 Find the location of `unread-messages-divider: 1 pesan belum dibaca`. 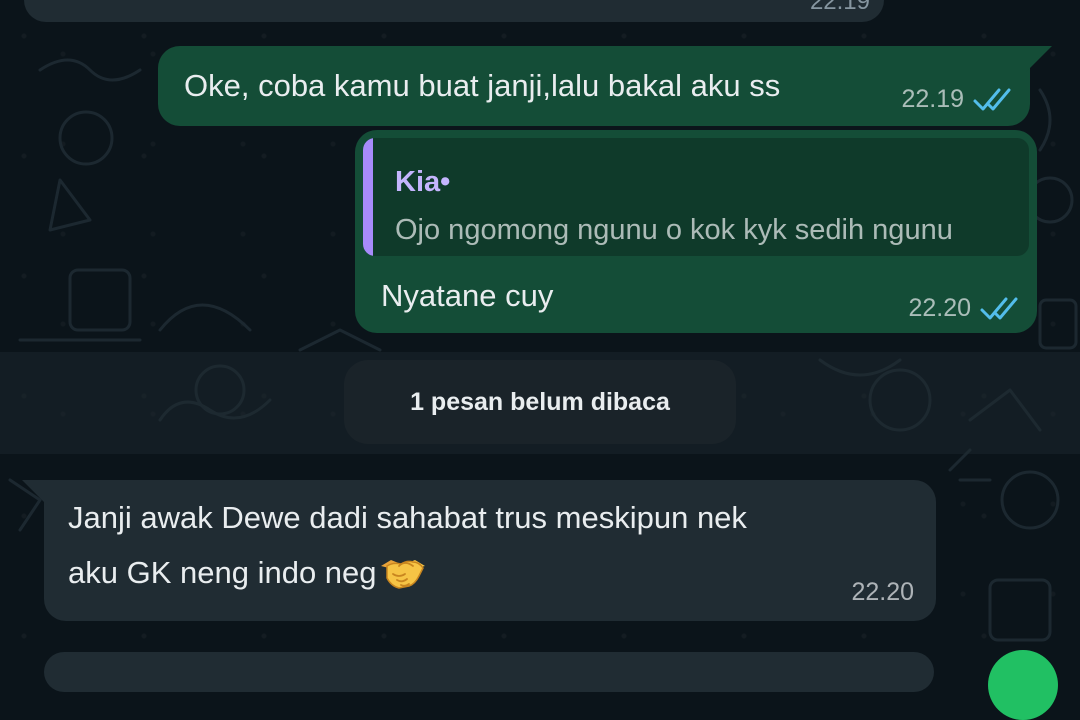

unread-messages-divider: 1 pesan belum dibaca is located at coordinates (540, 402).